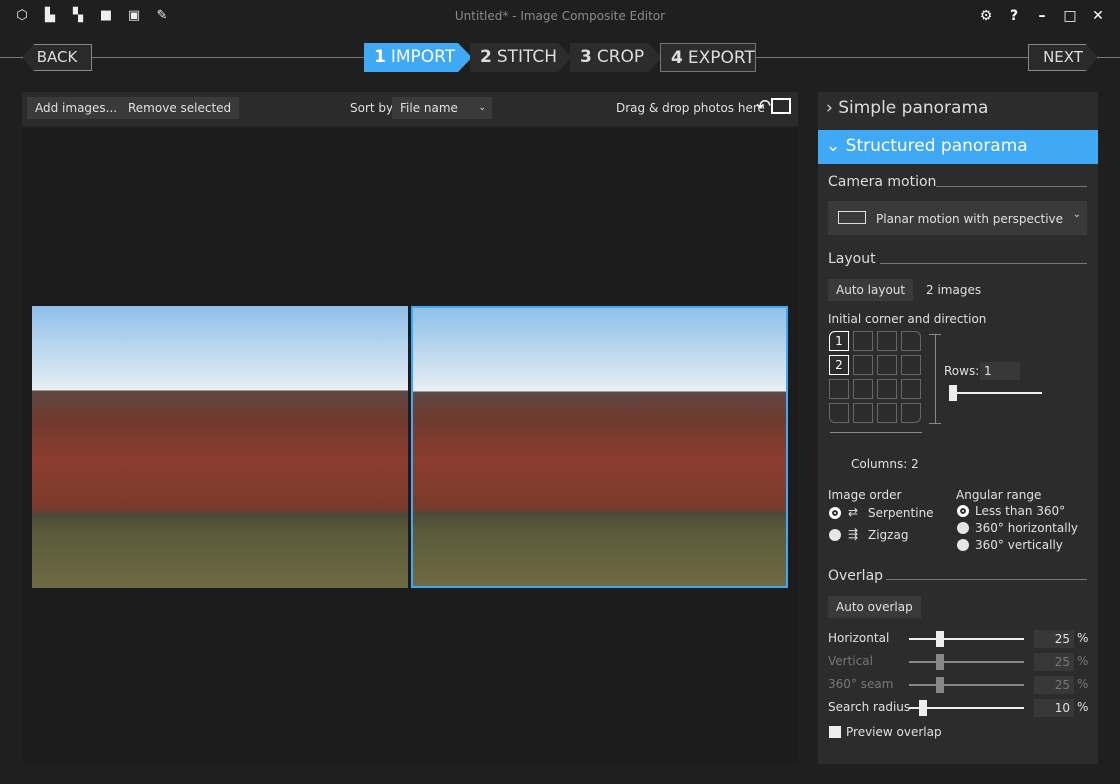 Image resolution: width=1120 pixels, height=784 pixels. What do you see at coordinates (997, 393) in the screenshot?
I see `rows-slider` at bounding box center [997, 393].